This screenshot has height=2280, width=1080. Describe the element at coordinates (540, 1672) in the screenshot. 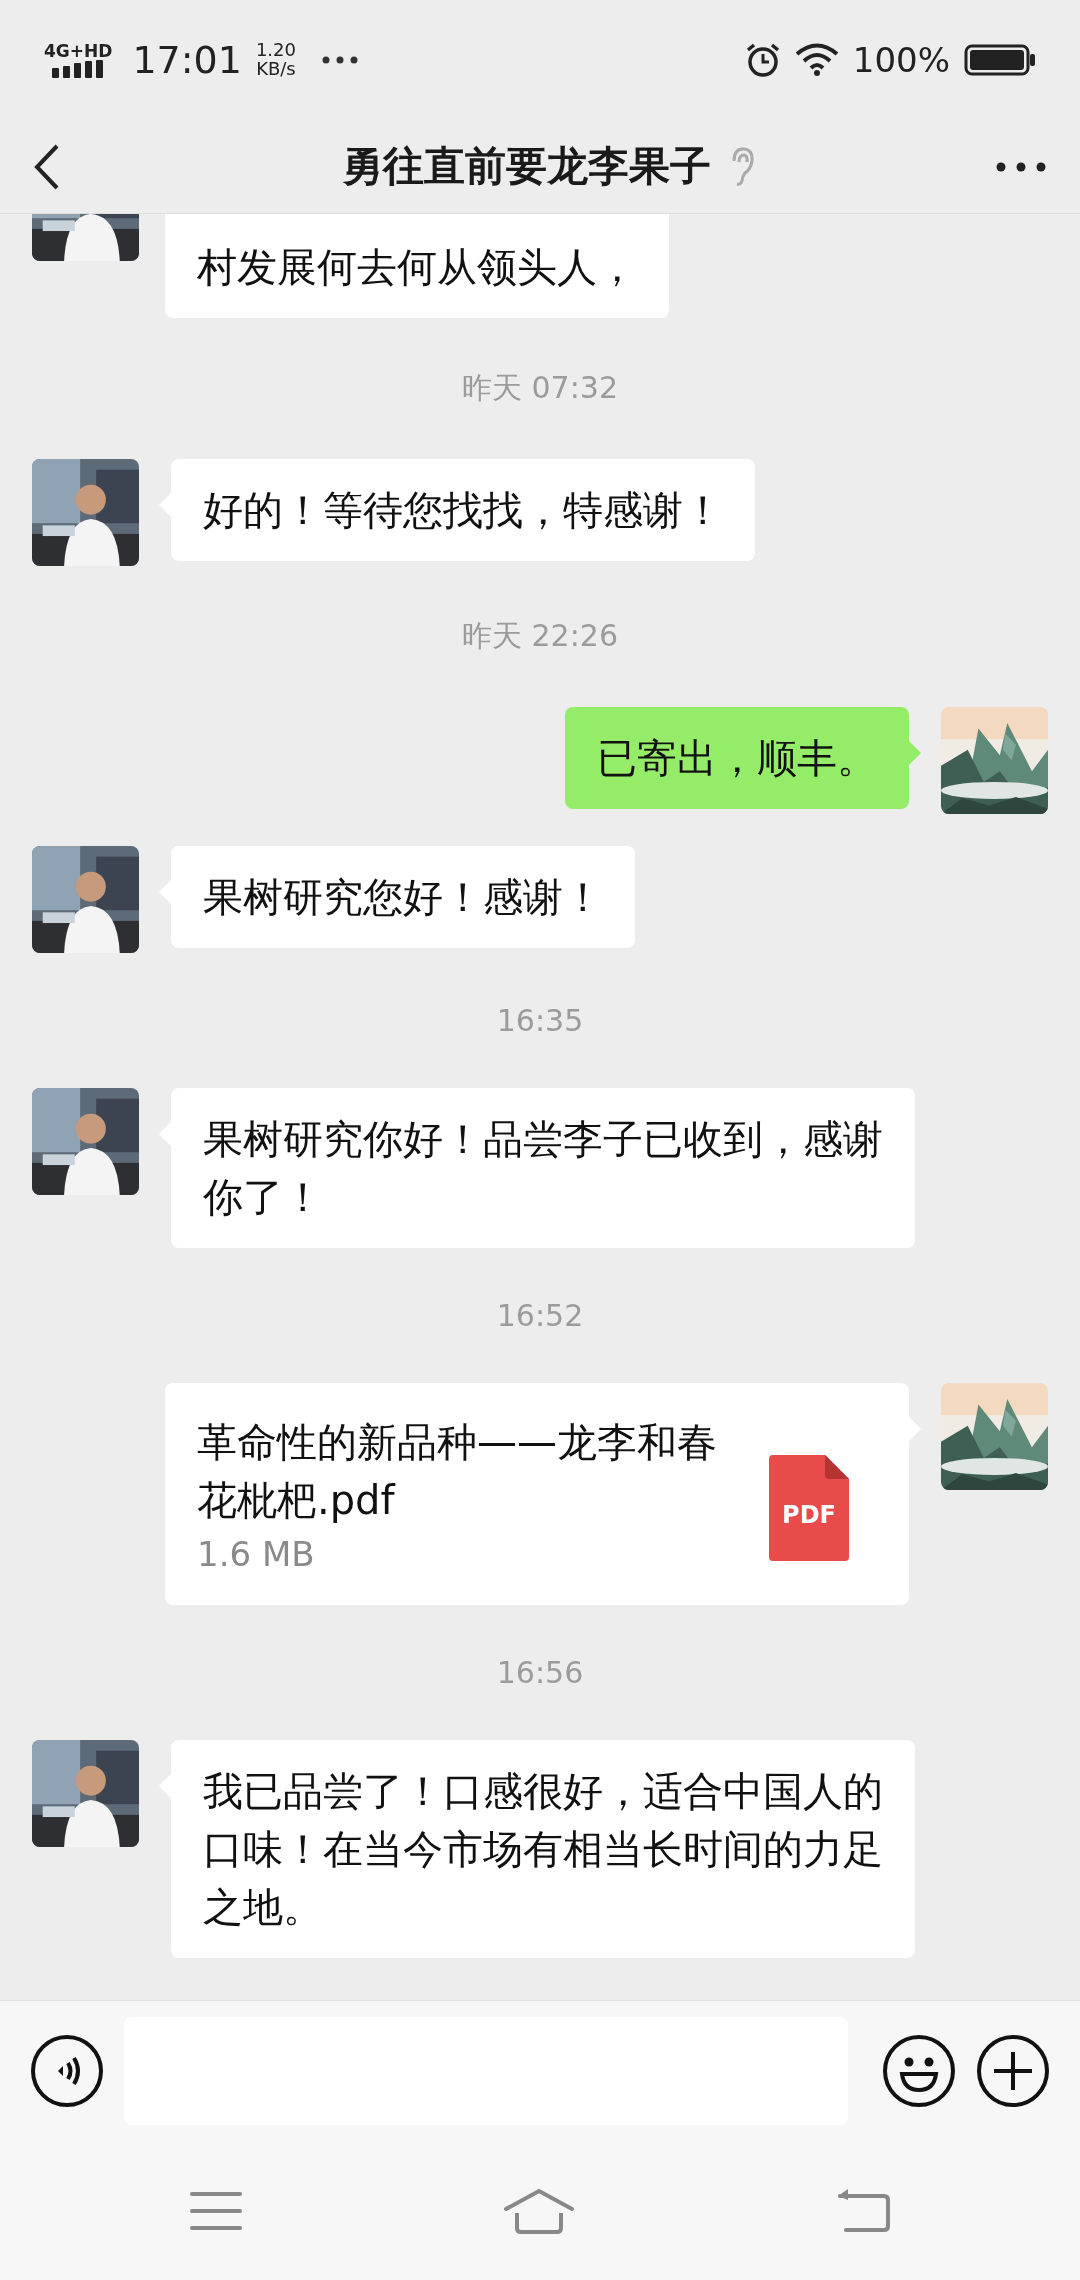

I see `timestamp: 16:56` at that location.